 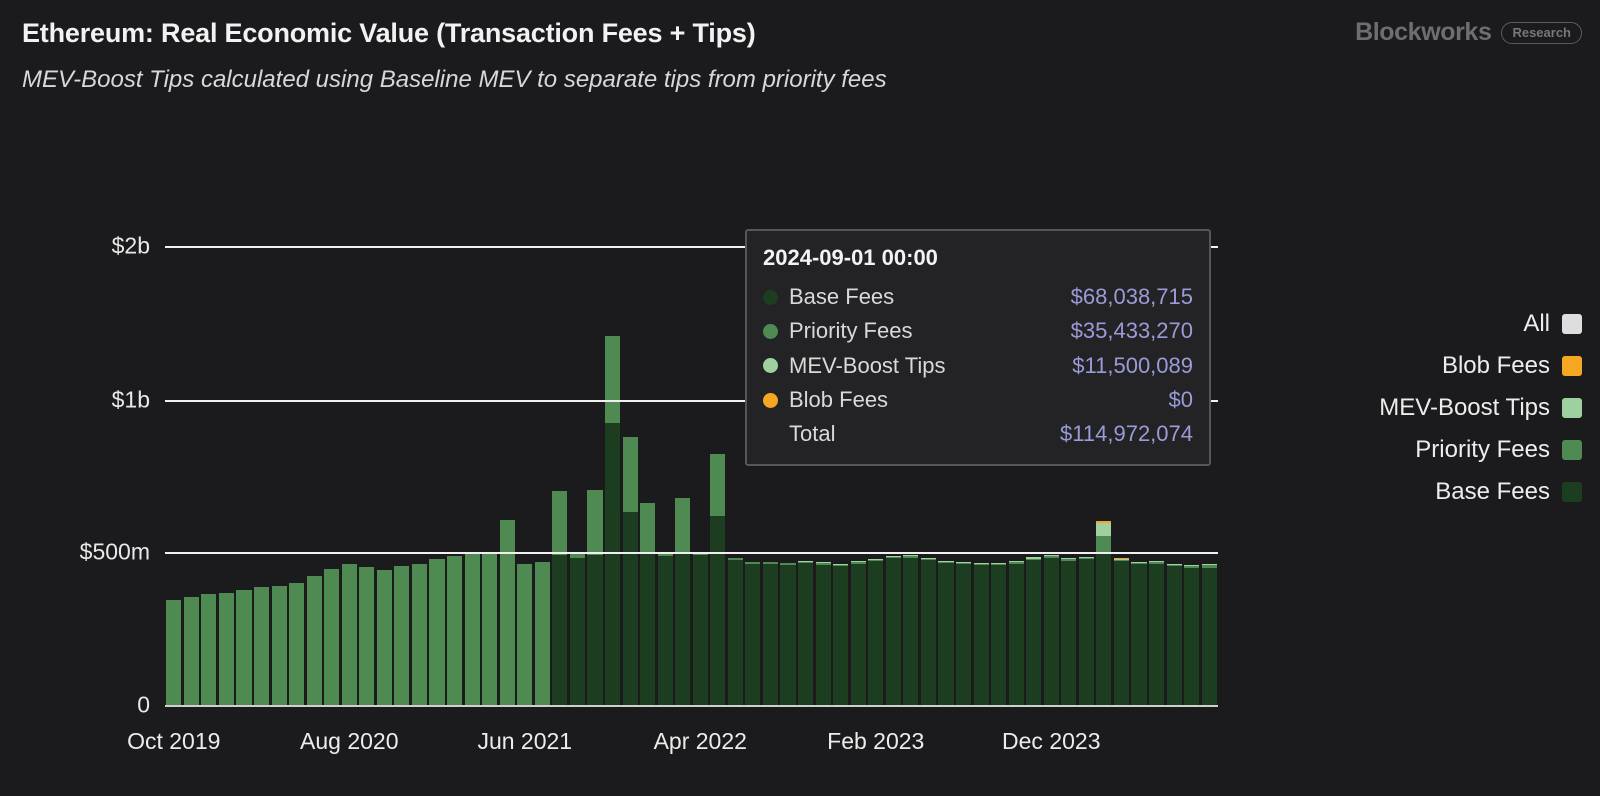 I want to click on x-axis-tick-label: Oct 2019, so click(x=174, y=741).